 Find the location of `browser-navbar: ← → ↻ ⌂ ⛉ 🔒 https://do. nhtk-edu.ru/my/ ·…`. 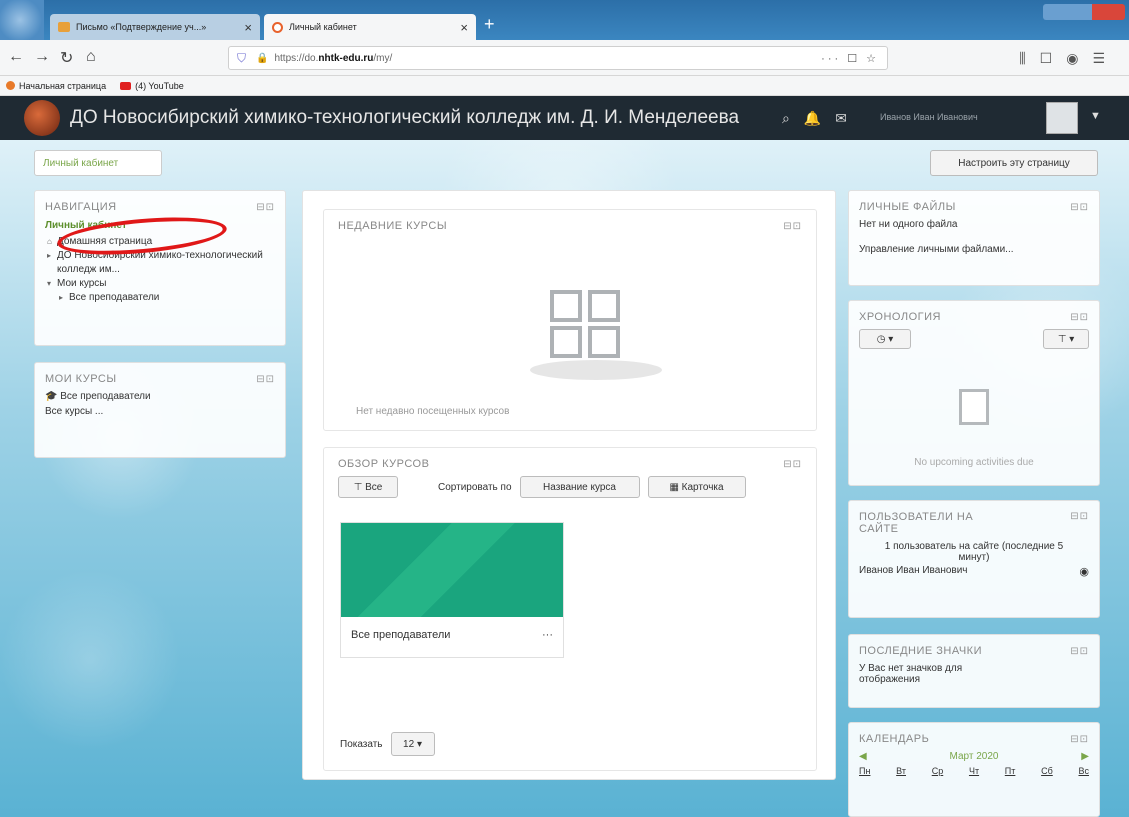

browser-navbar: ← → ↻ ⌂ ⛉ 🔒 https://do. nhtk-edu.ru/my/ ·… is located at coordinates (564, 58).